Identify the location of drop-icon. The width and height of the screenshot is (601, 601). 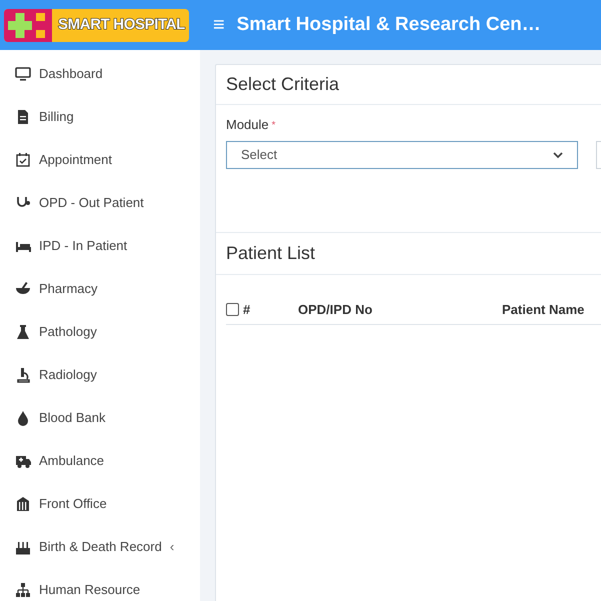
(23, 418).